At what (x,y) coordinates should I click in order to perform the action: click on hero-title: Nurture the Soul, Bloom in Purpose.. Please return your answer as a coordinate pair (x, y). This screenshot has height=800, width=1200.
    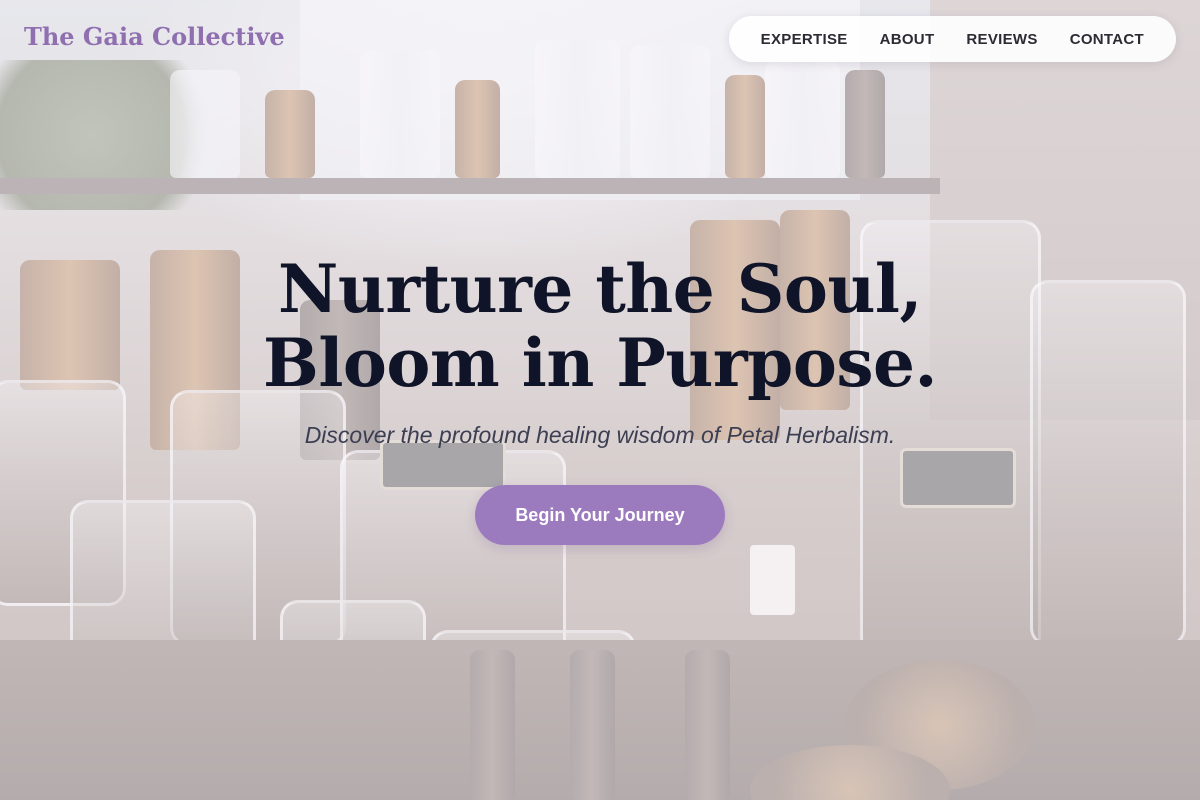
    Looking at the image, I should click on (600, 326).